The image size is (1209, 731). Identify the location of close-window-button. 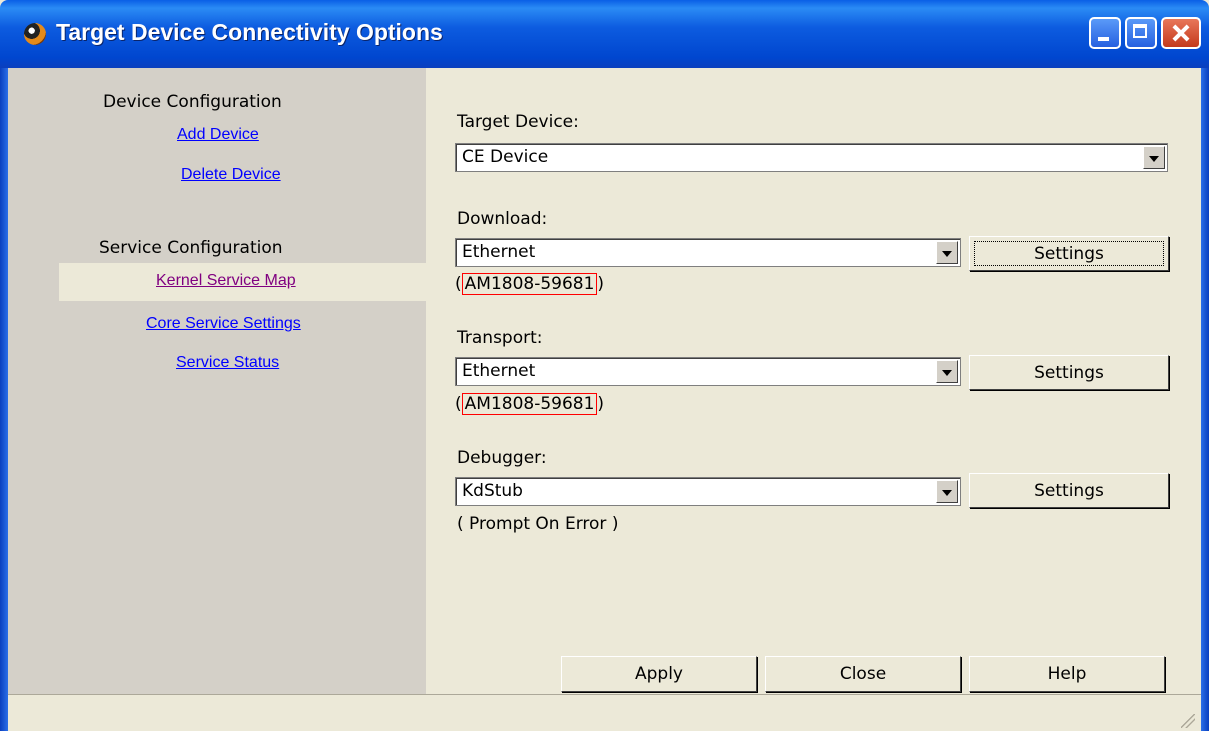
(1181, 33).